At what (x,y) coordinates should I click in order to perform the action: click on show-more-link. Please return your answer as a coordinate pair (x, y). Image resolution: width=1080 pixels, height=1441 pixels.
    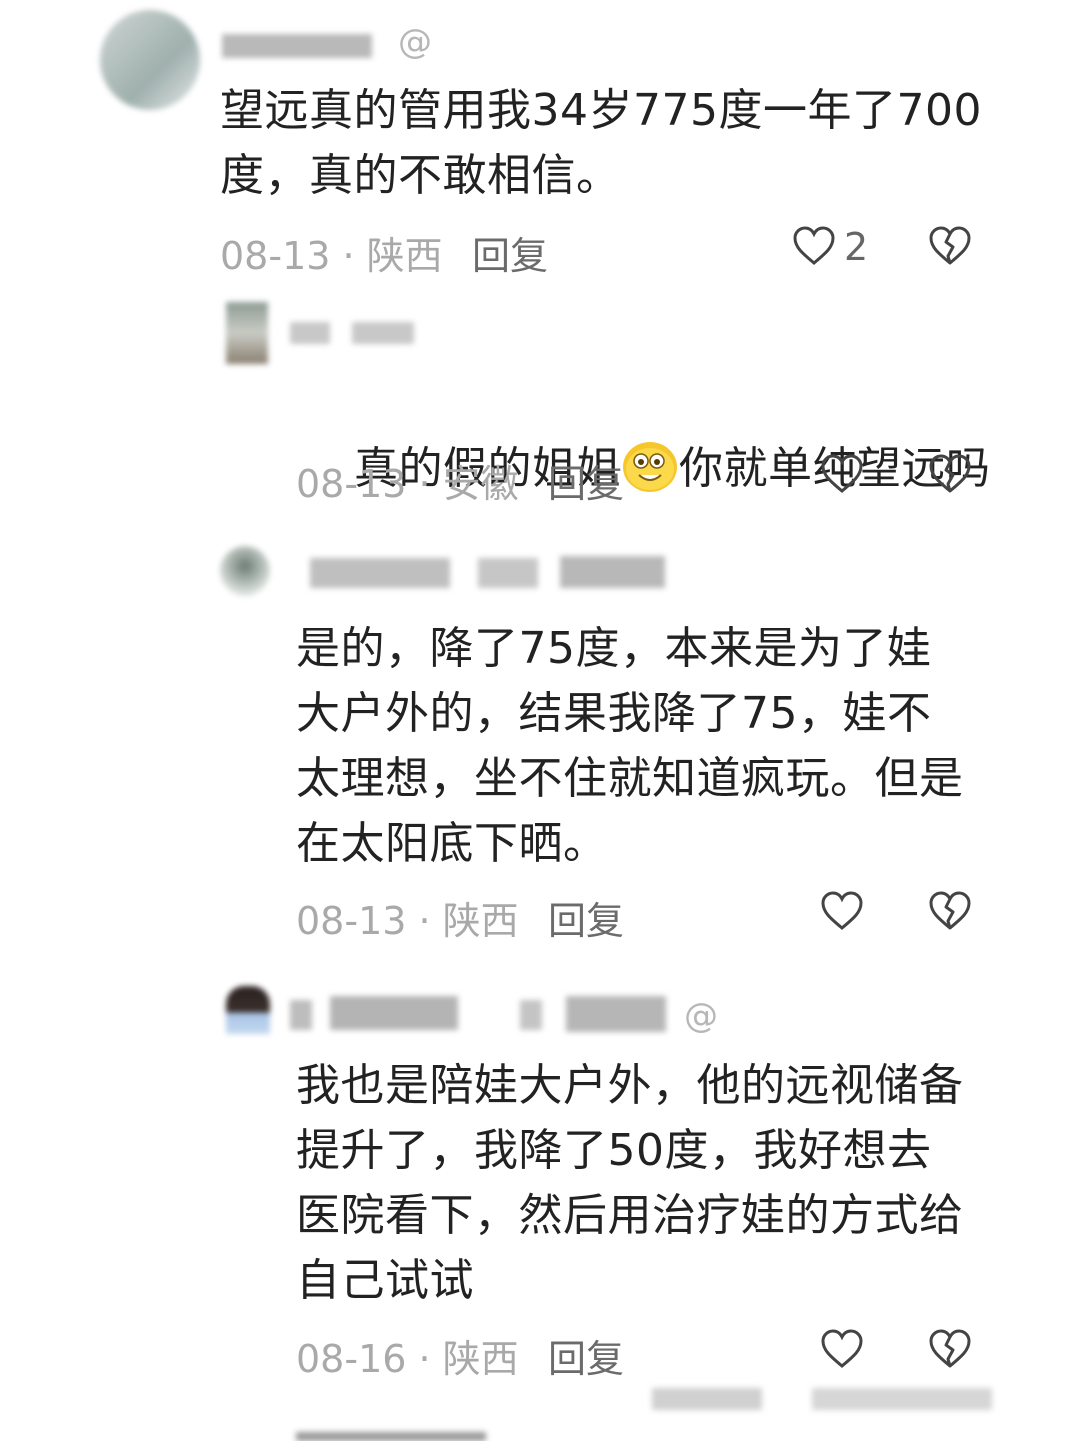
    Looking at the image, I should click on (396, 1434).